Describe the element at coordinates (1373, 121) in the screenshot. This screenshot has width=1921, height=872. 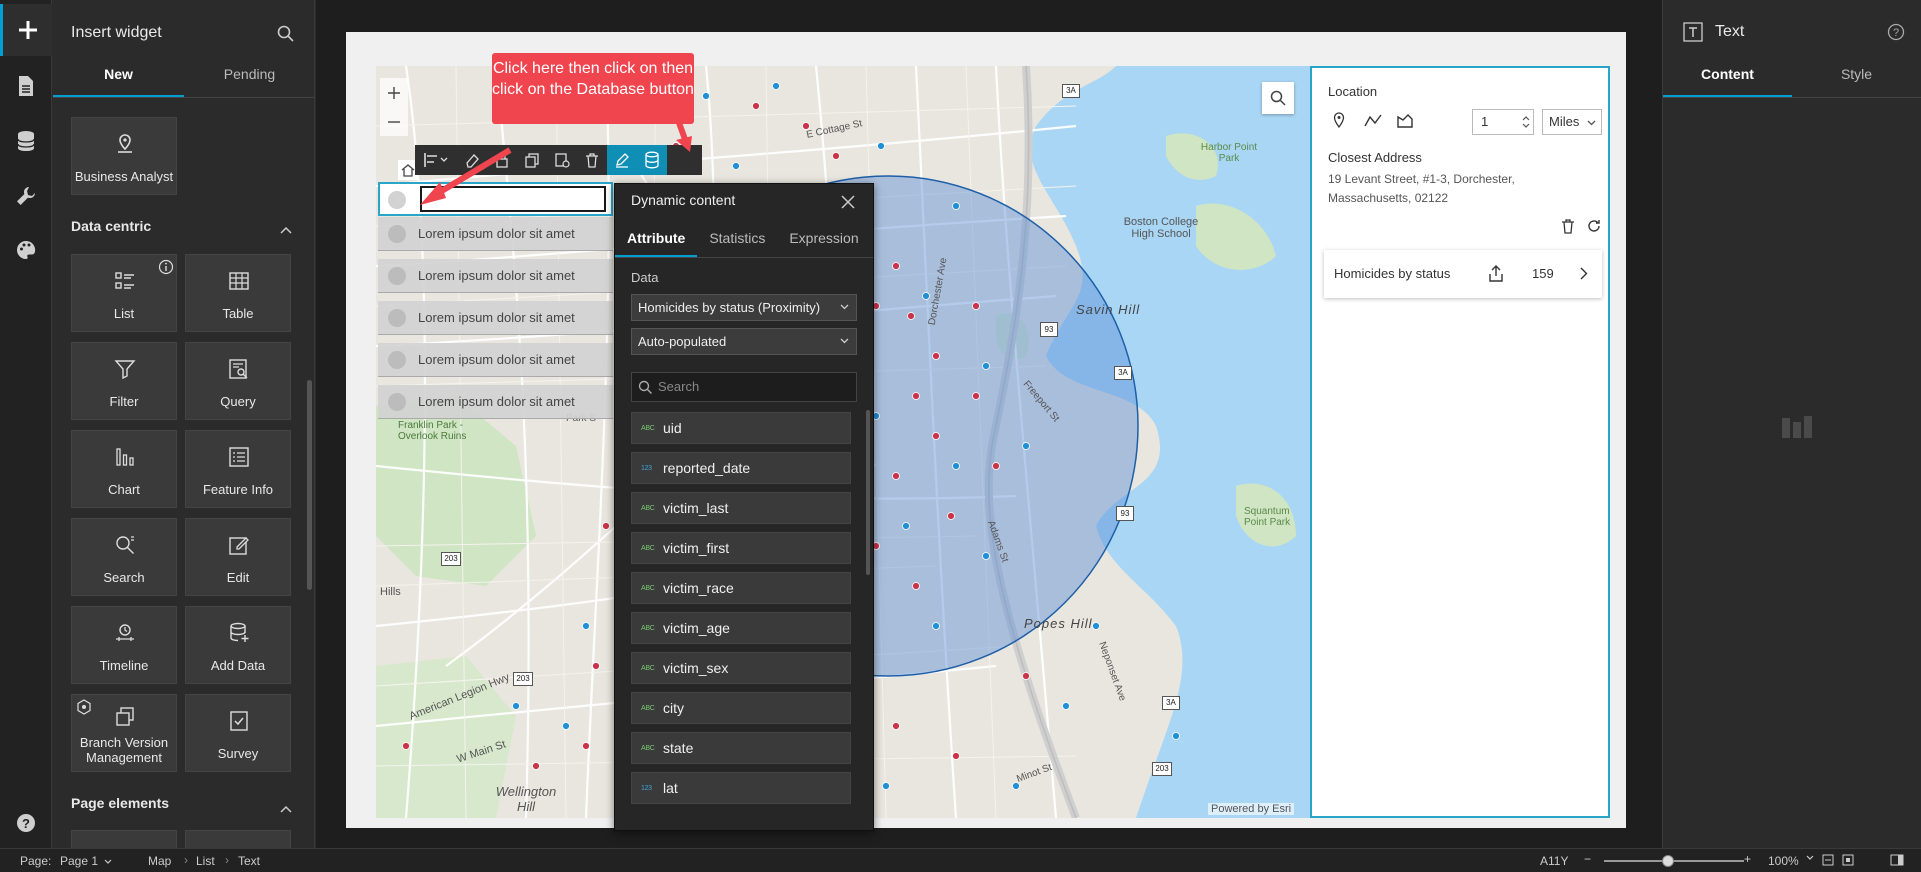
I see `line-icon` at that location.